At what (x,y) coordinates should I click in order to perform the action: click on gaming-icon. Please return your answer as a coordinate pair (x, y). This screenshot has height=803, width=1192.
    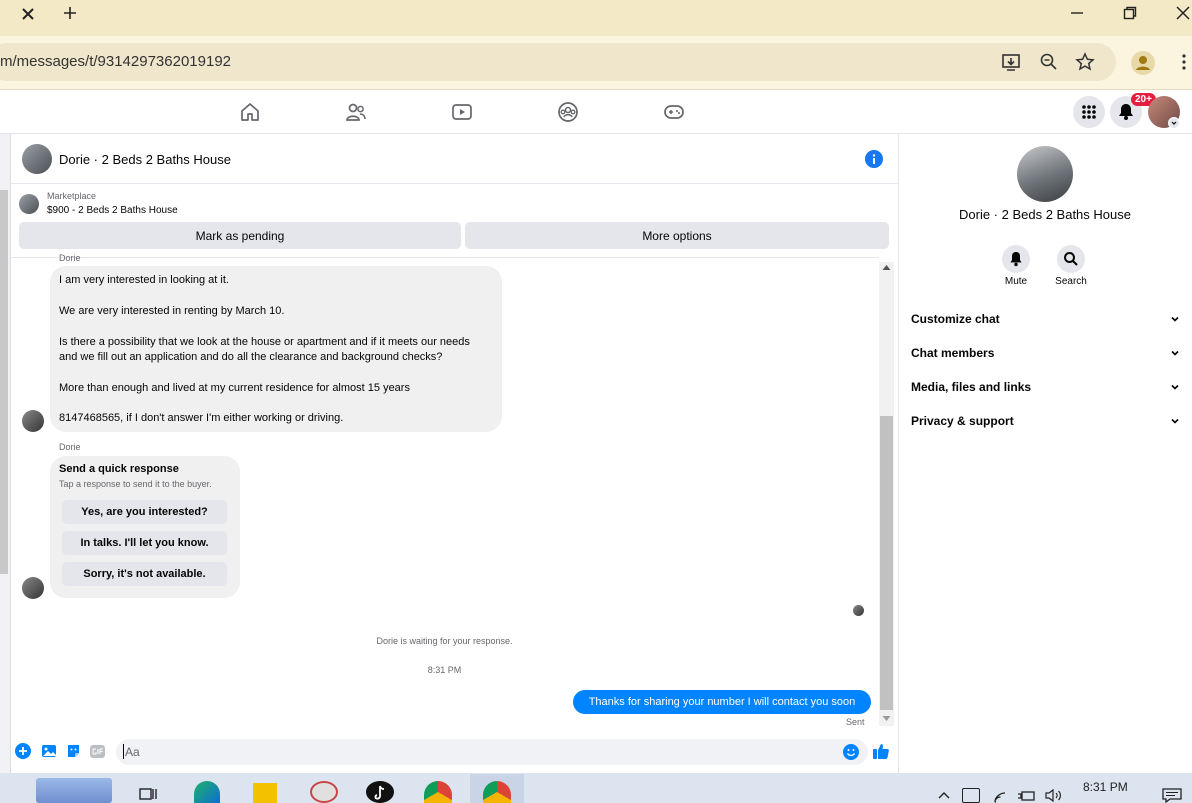
    Looking at the image, I should click on (674, 112).